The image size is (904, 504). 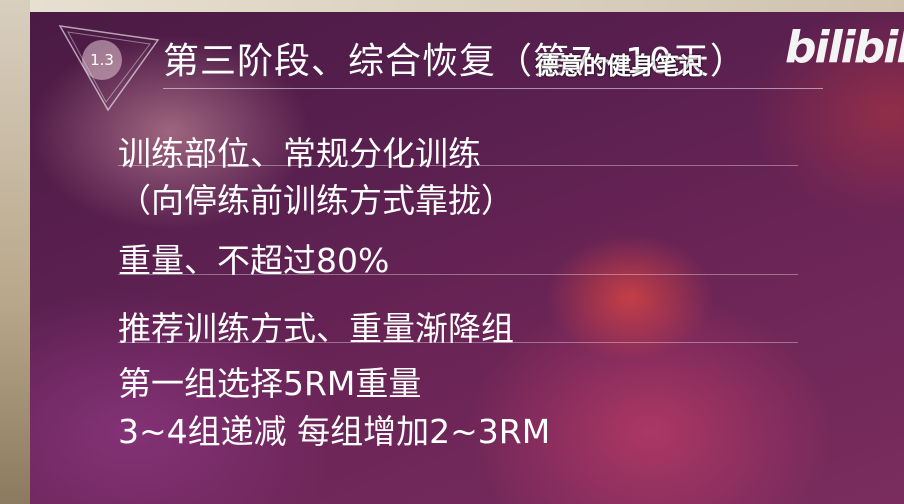 What do you see at coordinates (316, 200) in the screenshot?
I see `training-parts-note: （向停练前训练方式靠拢）` at bounding box center [316, 200].